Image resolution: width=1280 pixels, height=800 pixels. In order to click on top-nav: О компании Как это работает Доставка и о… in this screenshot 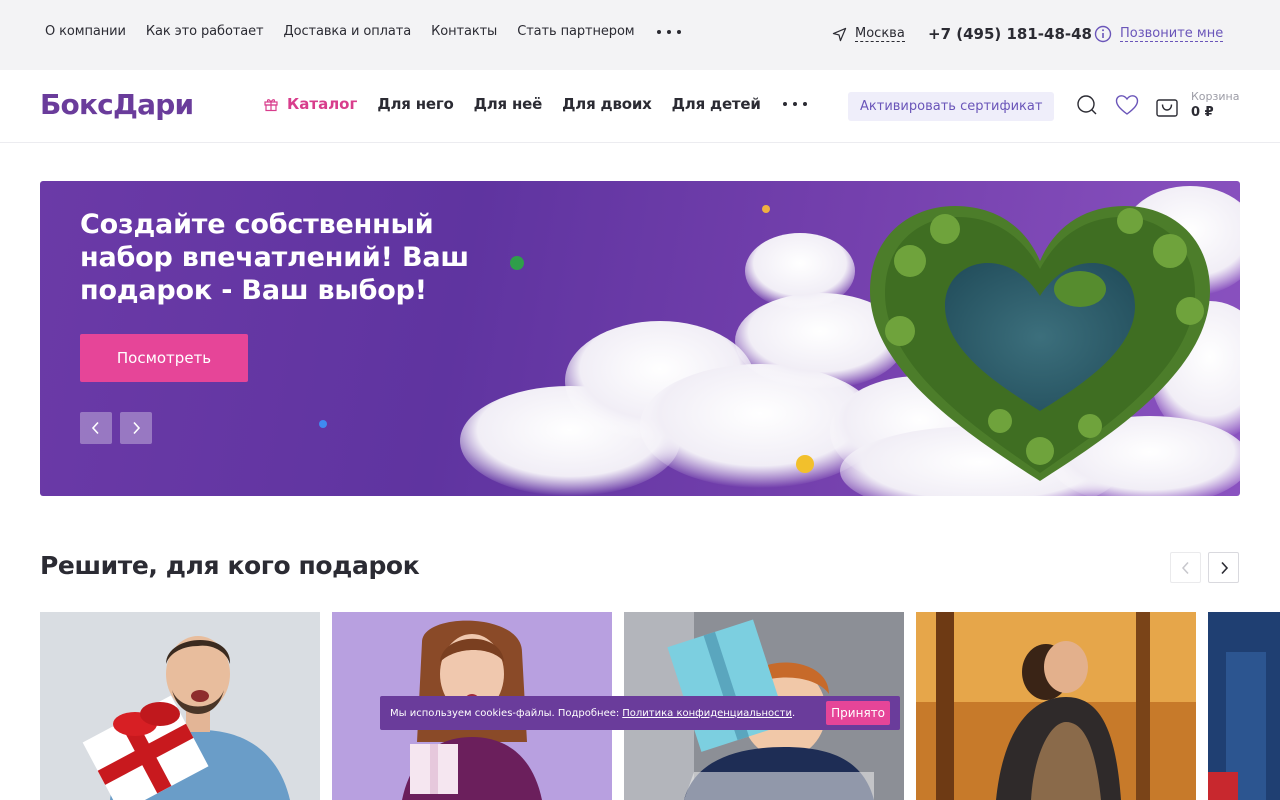, I will do `click(363, 31)`.